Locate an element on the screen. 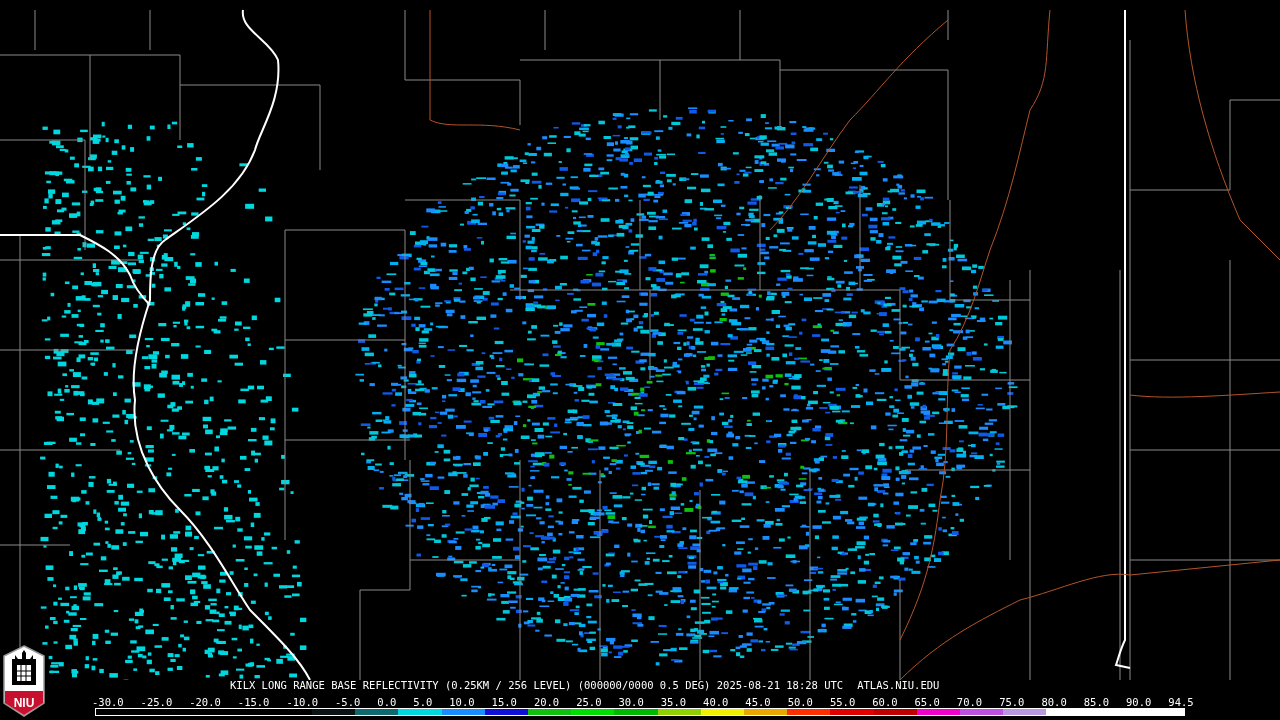 This screenshot has height=720, width=1280. scale-label: -10.0 is located at coordinates (302, 702).